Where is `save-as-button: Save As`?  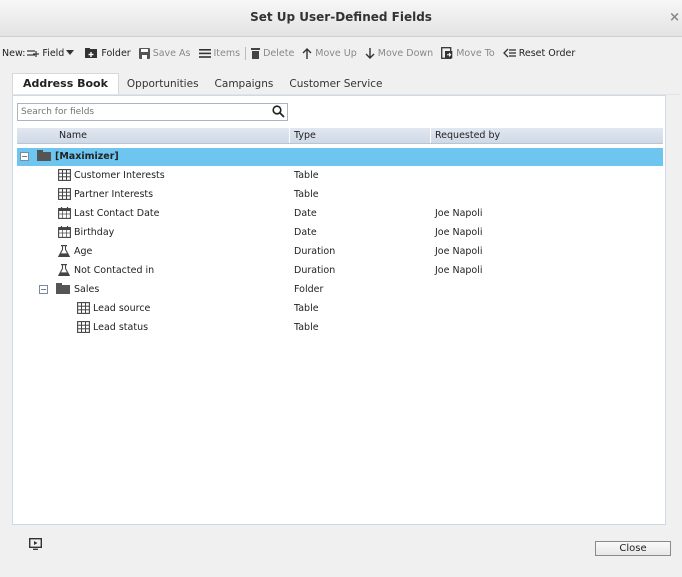 save-as-button: Save As is located at coordinates (164, 53).